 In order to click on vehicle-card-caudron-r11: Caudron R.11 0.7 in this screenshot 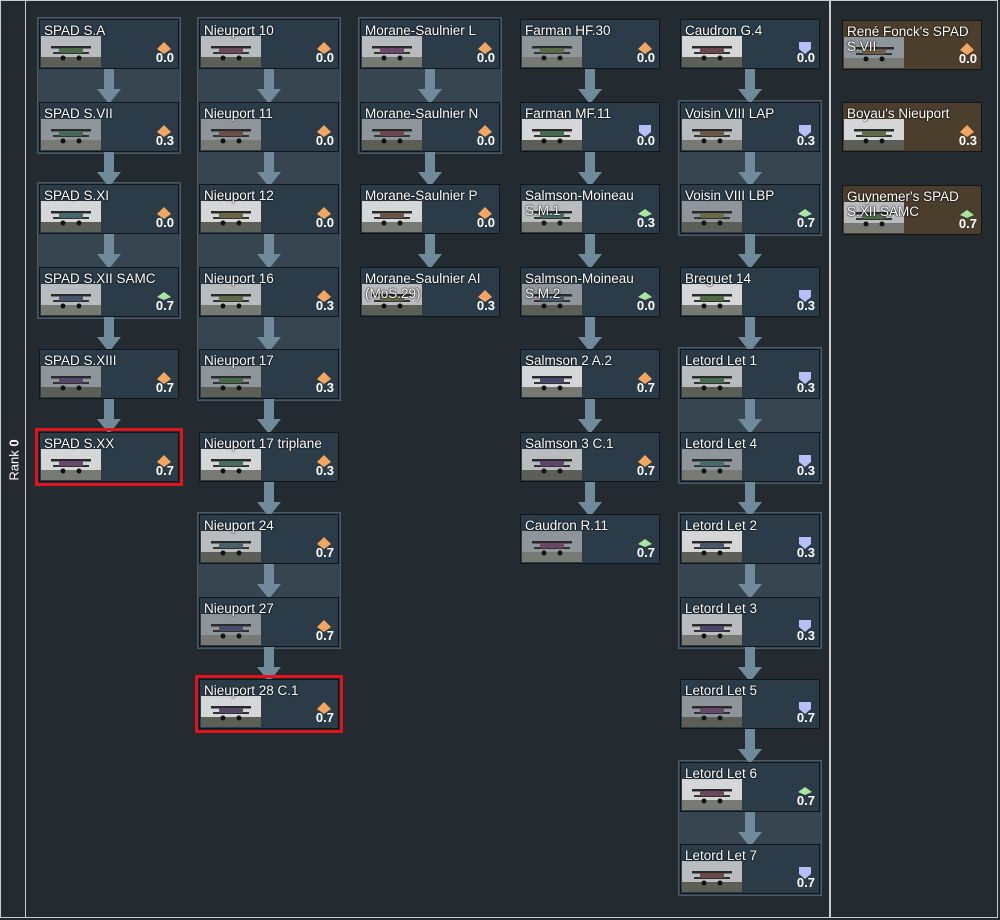, I will do `click(590, 539)`.